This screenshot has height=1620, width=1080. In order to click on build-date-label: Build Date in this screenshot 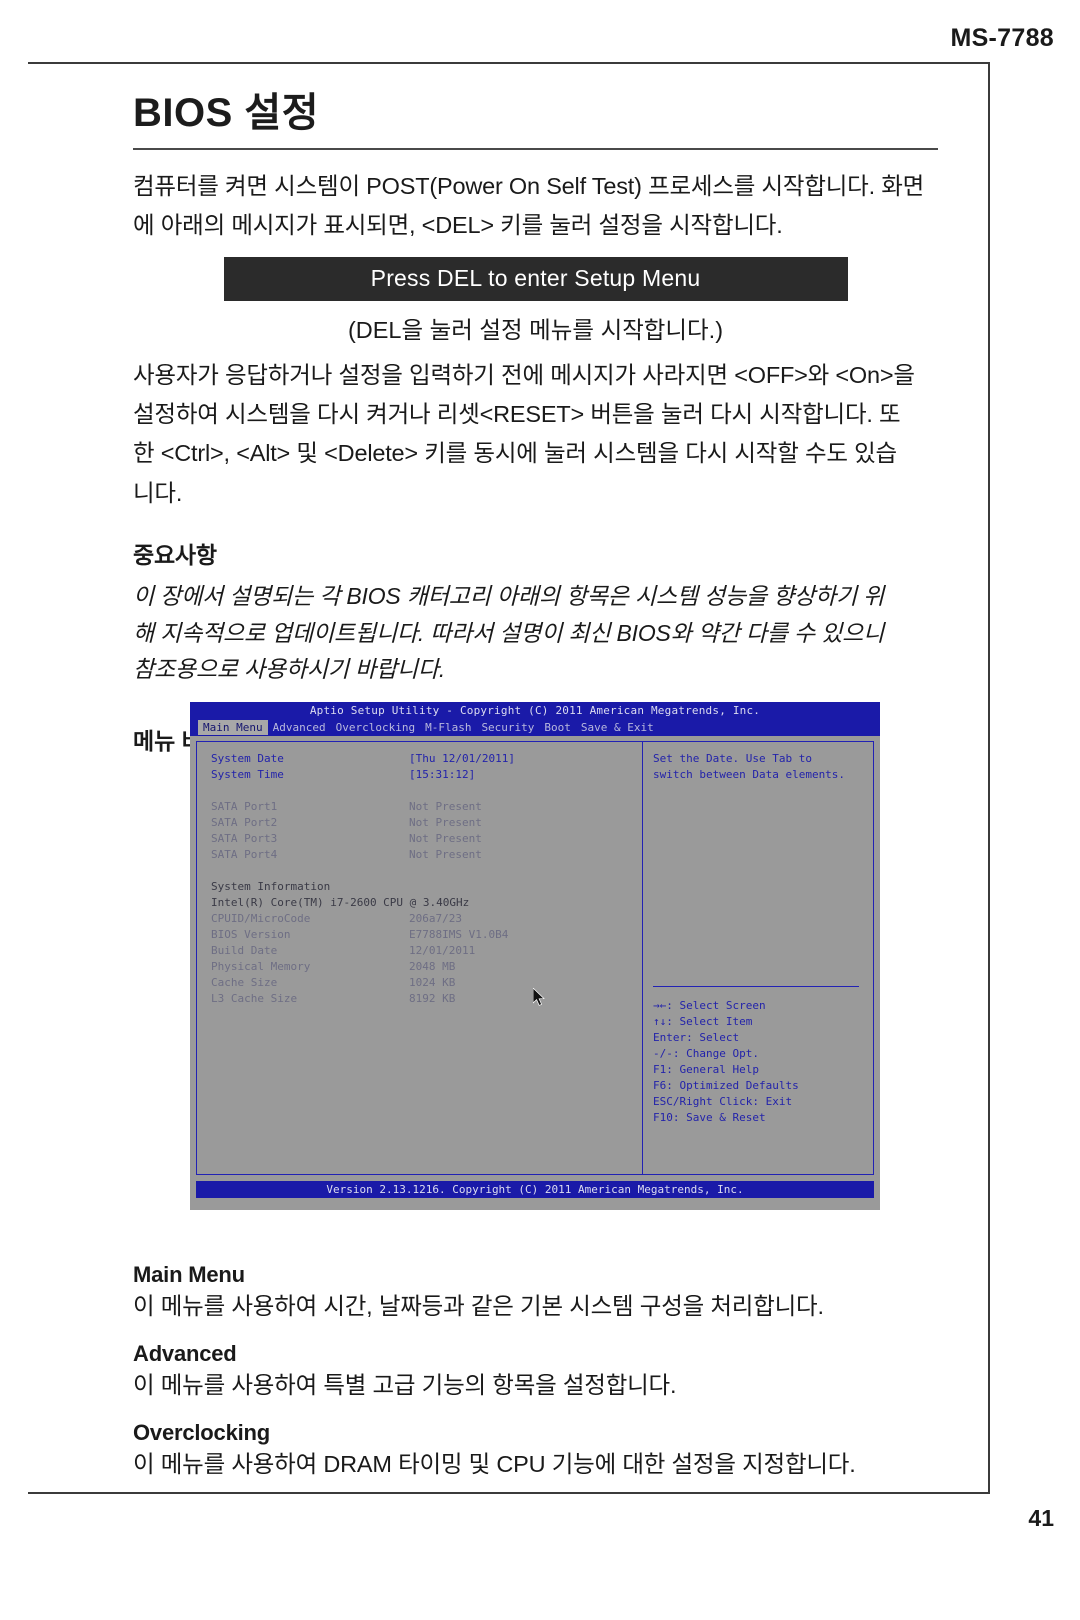, I will do `click(244, 950)`.